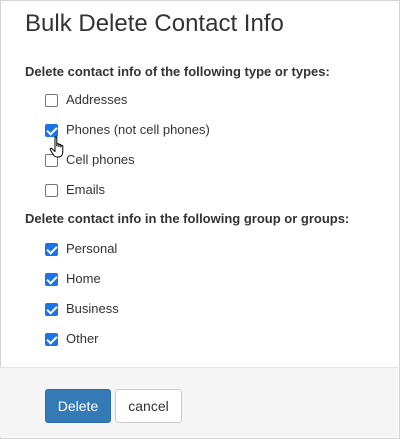 Image resolution: width=400 pixels, height=439 pixels. What do you see at coordinates (51, 130) in the screenshot?
I see `phones-checkbox` at bounding box center [51, 130].